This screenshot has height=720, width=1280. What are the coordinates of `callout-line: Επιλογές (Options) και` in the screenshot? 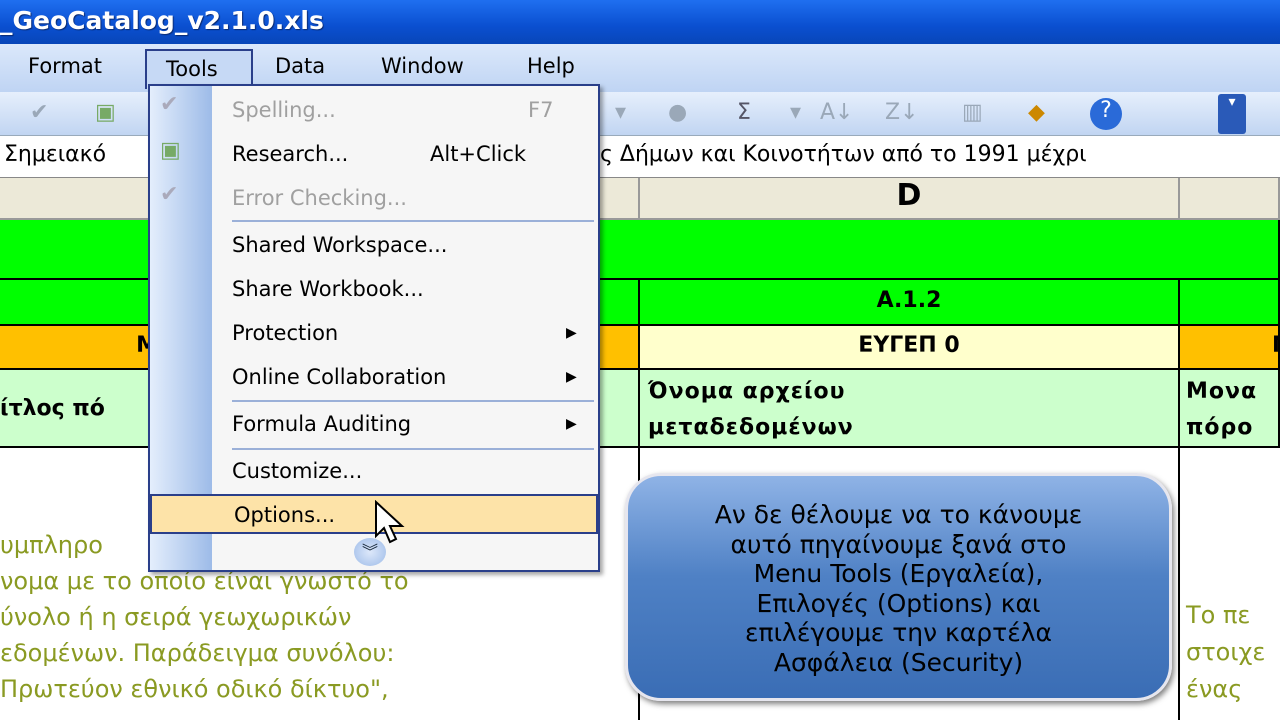 It's located at (898, 603).